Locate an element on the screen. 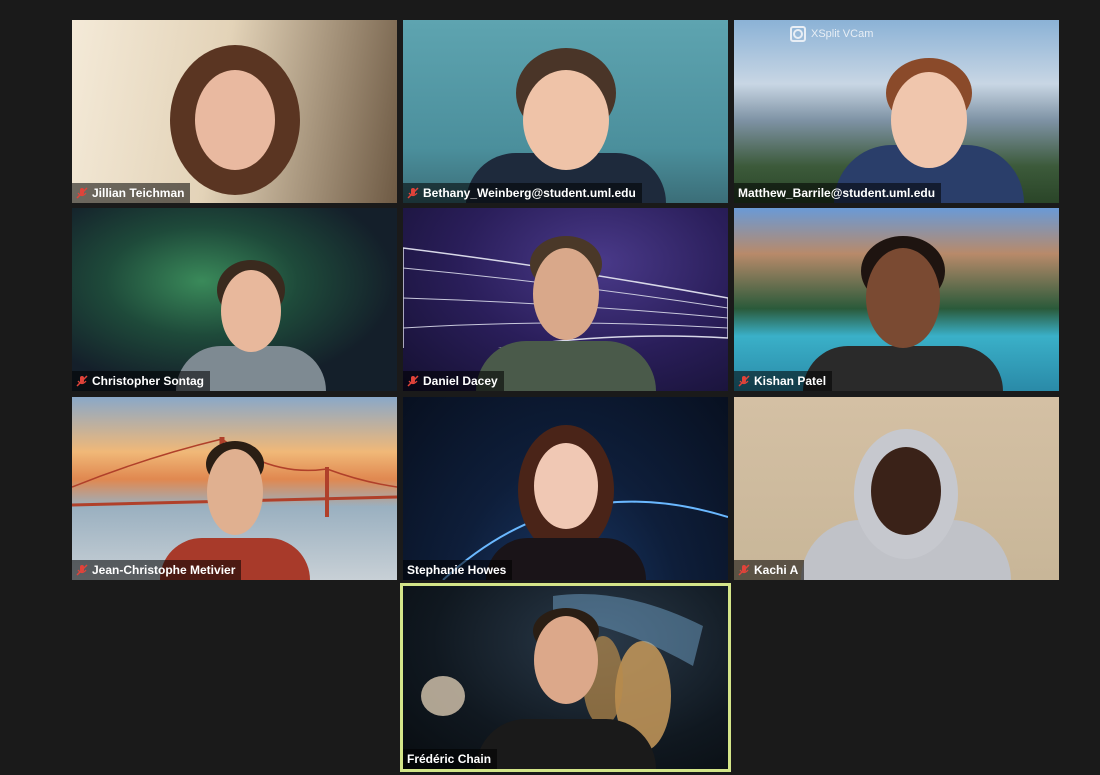 The image size is (1100, 775). vcam-label: XSplit VCam is located at coordinates (842, 34).